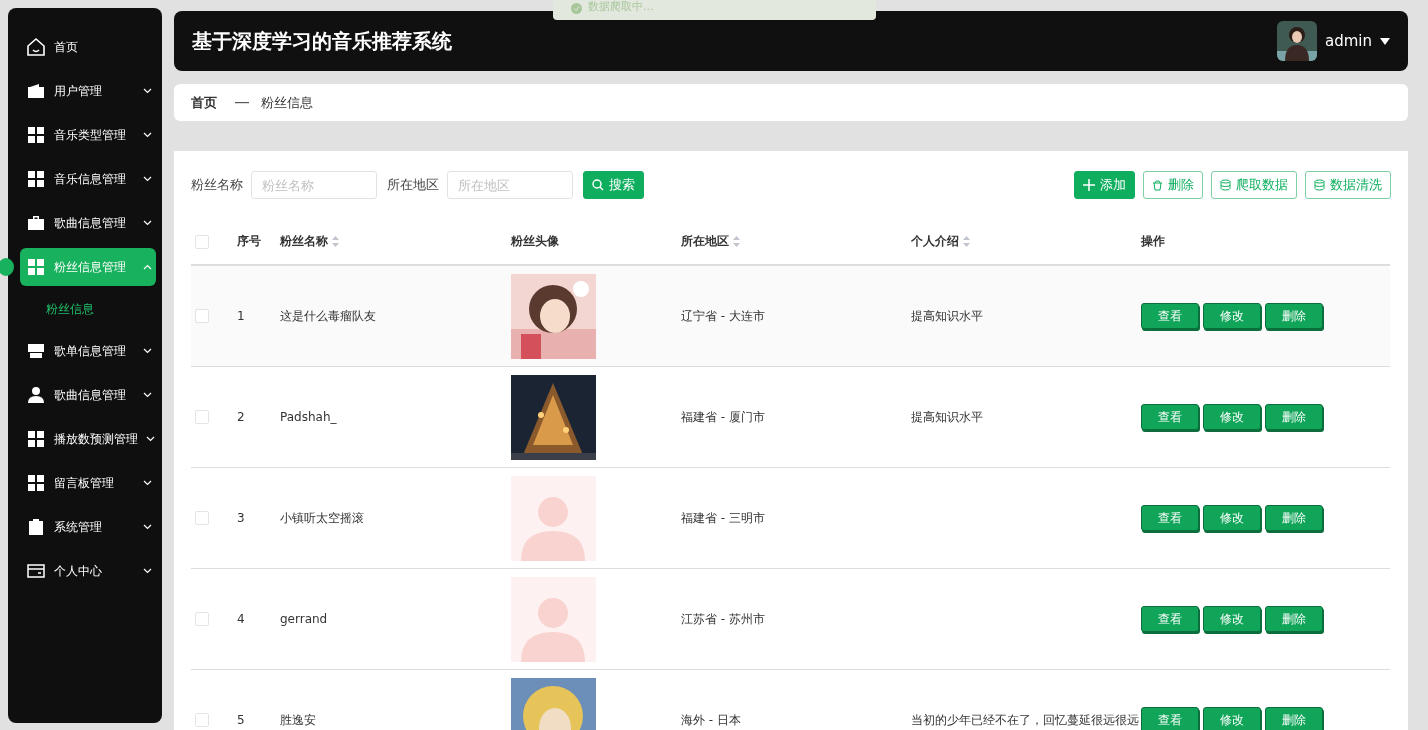 The image size is (1428, 730). I want to click on column-header: 所在地区, so click(705, 241).